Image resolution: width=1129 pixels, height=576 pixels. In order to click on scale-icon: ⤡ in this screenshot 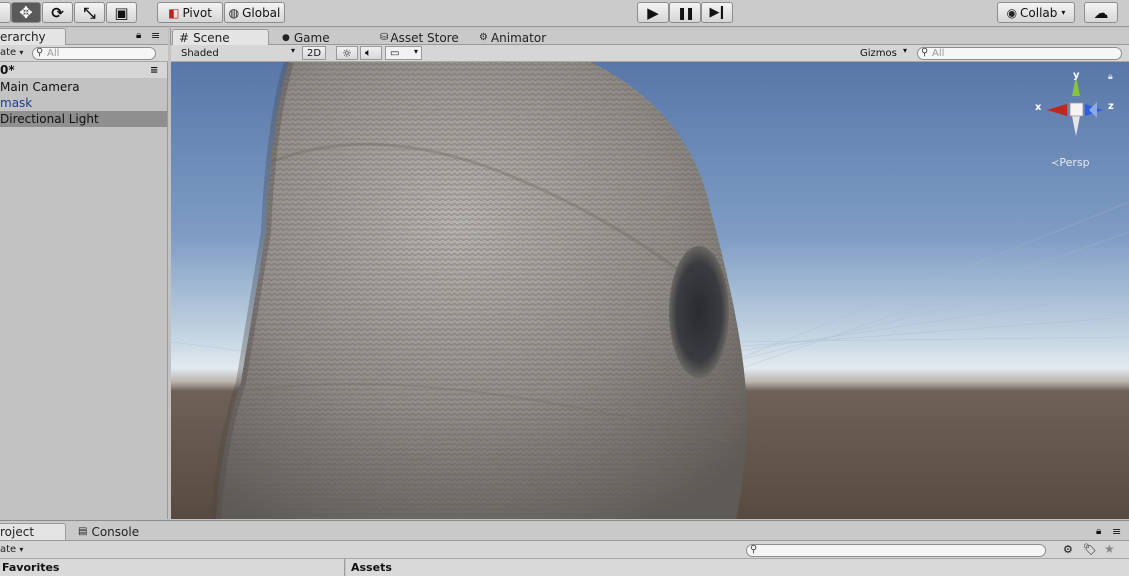, I will do `click(89, 12)`.